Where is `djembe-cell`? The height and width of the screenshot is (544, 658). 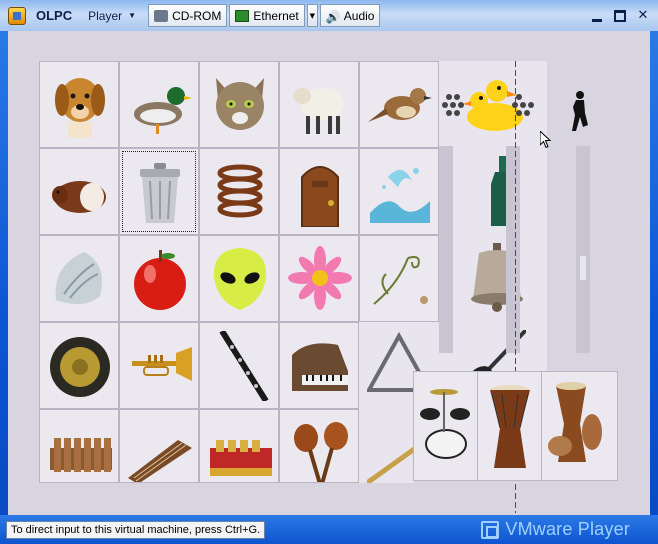
djembe-cell is located at coordinates (510, 426).